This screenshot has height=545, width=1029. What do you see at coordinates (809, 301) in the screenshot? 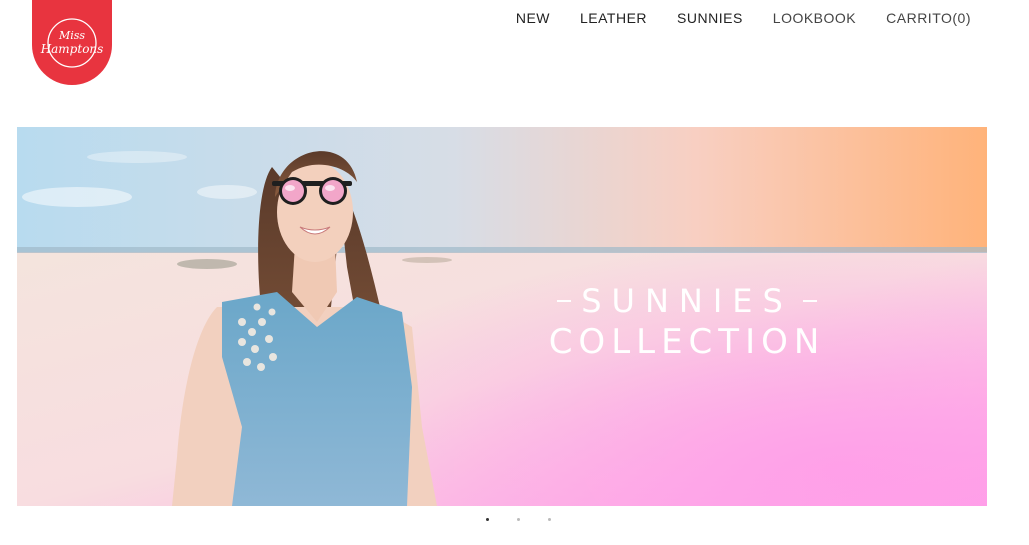
I see `dash-right` at bounding box center [809, 301].